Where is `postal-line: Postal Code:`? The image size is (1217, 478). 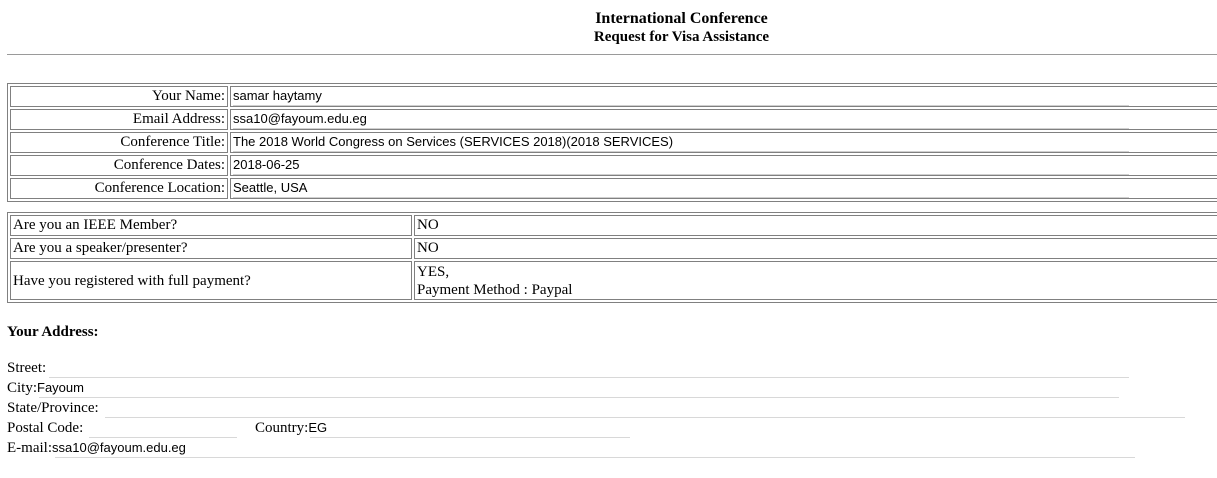 postal-line: Postal Code: is located at coordinates (45, 428).